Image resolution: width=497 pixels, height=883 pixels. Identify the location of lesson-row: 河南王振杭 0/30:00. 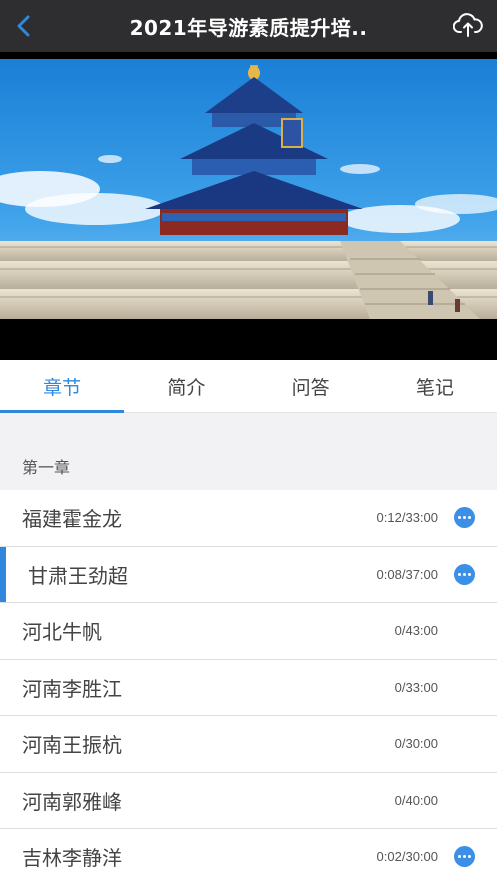
(248, 744).